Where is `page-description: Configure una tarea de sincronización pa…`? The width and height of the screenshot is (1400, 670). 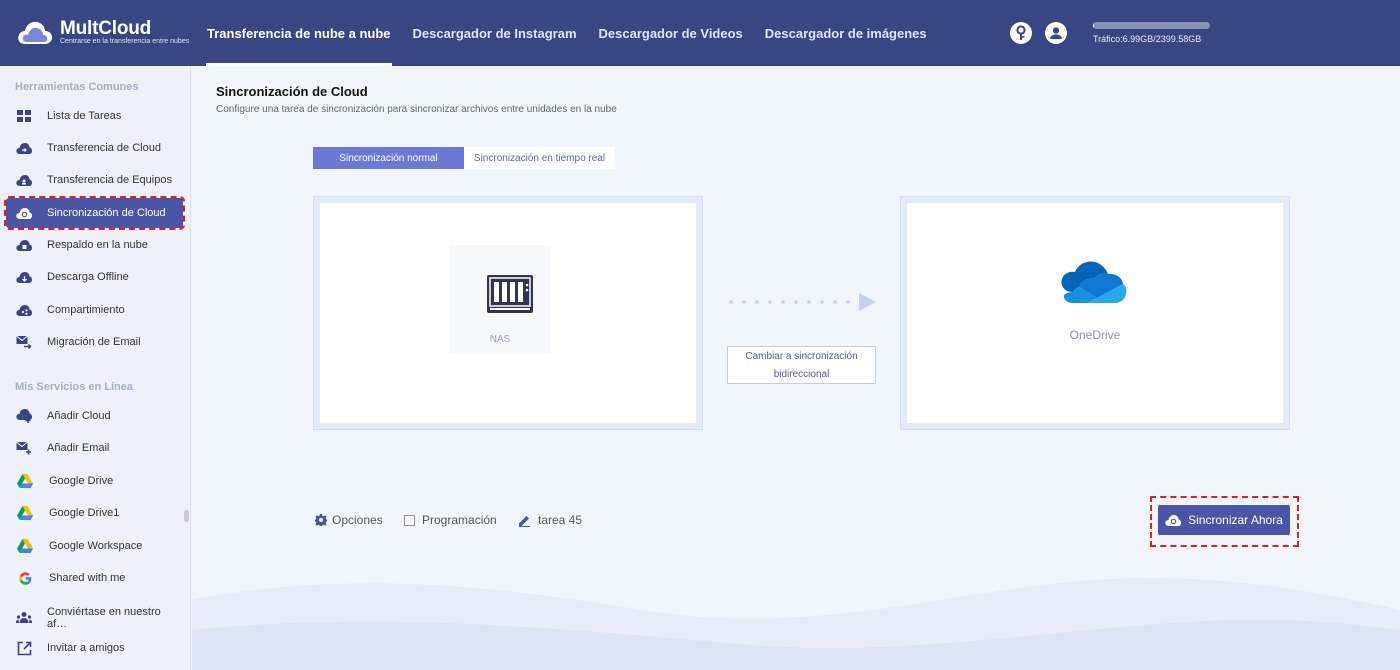
page-description: Configure una tarea de sincronización pa… is located at coordinates (416, 109).